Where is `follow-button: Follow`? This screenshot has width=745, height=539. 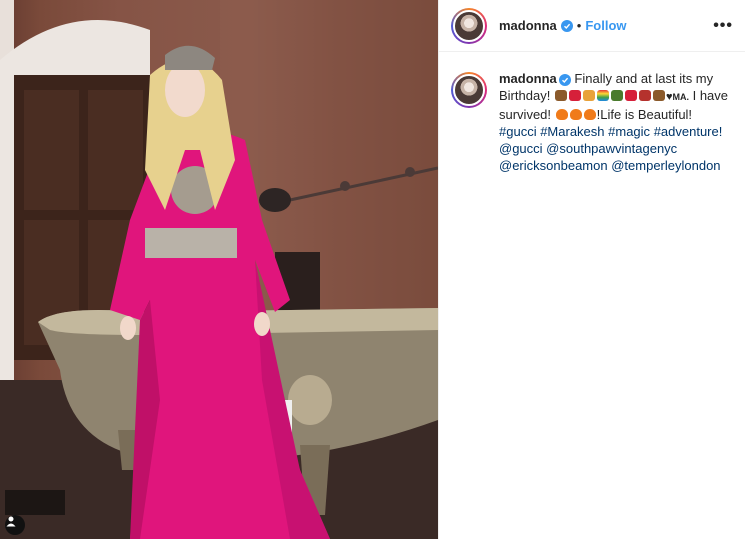 follow-button: Follow is located at coordinates (605, 25).